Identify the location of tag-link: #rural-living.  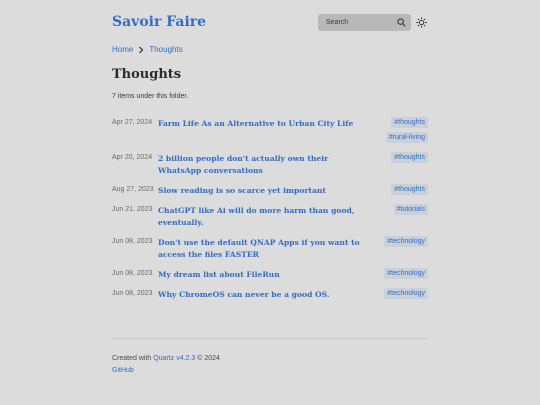
(406, 137).